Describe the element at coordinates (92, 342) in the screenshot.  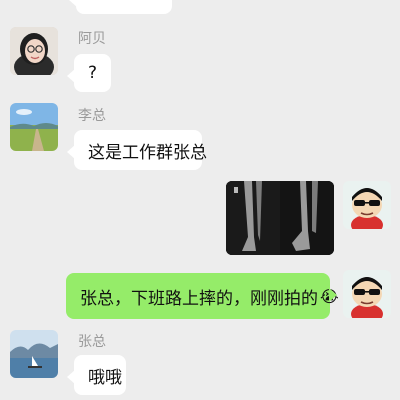
I see `sender-name: 张总` at that location.